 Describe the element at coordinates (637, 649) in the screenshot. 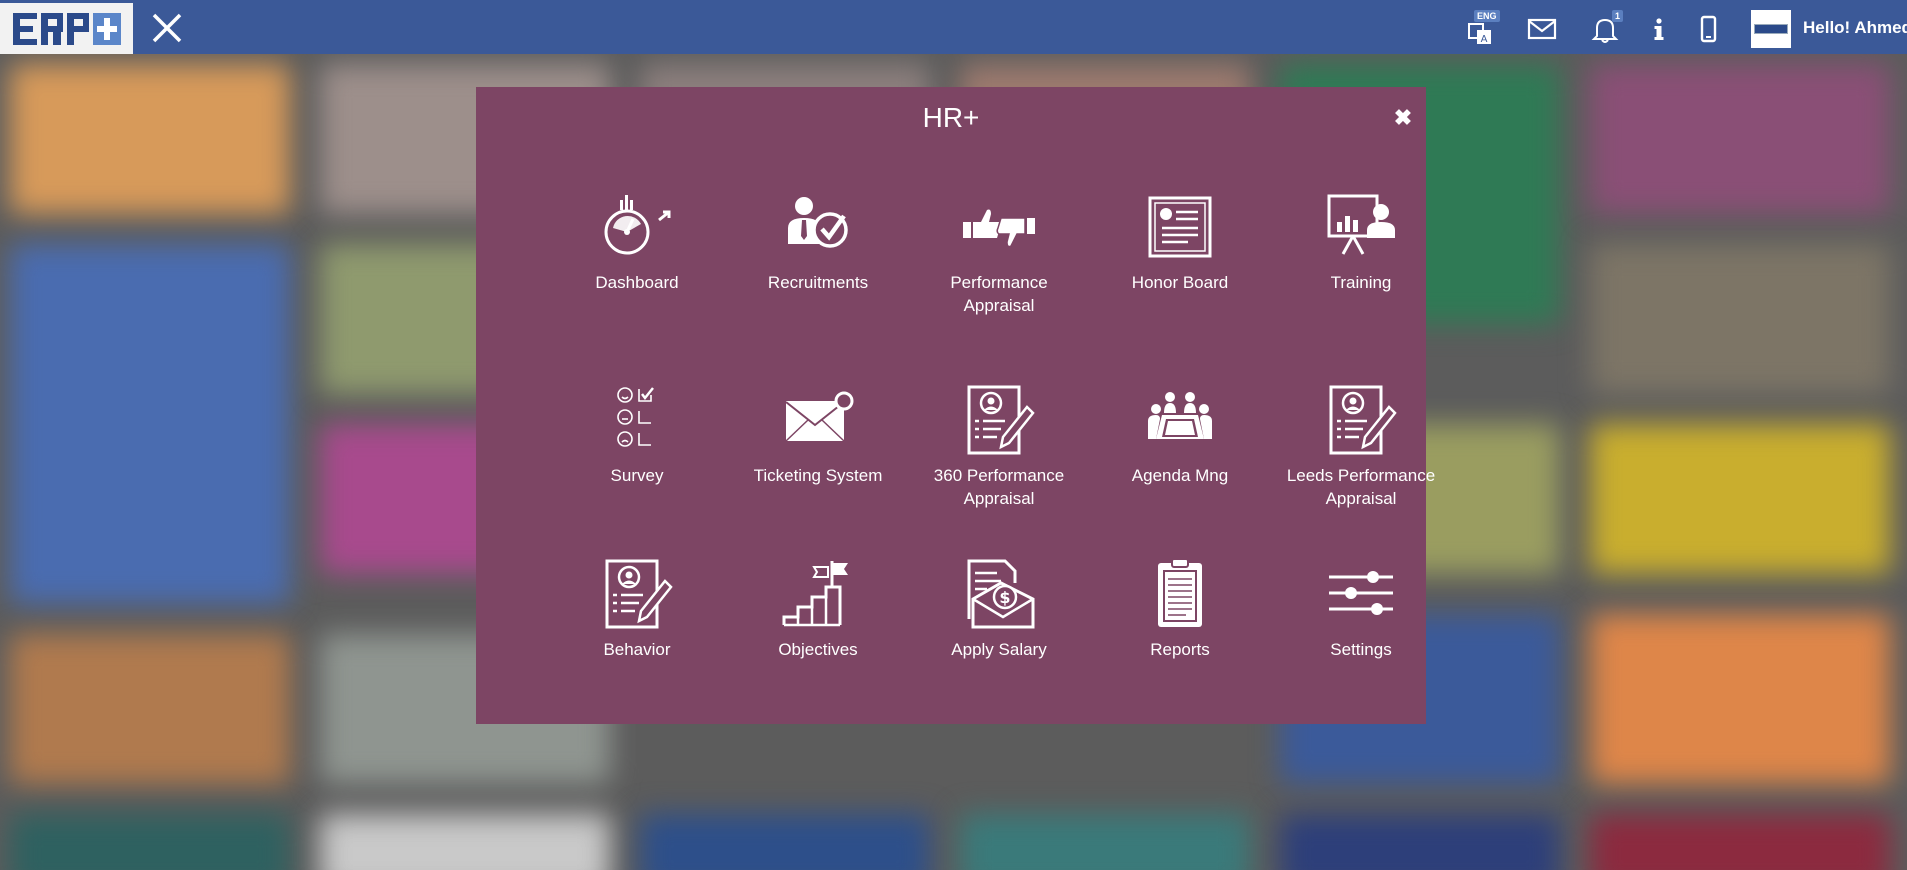

I see `app-label: Behavior` at that location.